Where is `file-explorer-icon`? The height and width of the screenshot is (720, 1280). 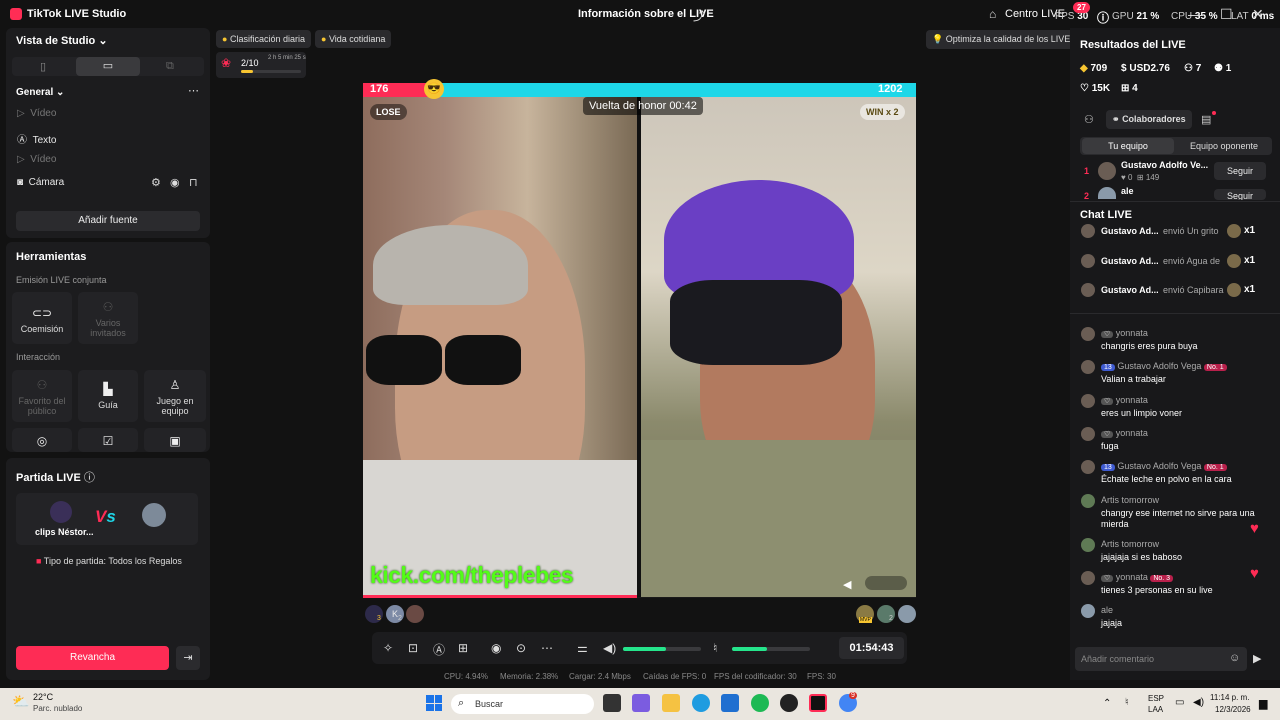 file-explorer-icon is located at coordinates (671, 703).